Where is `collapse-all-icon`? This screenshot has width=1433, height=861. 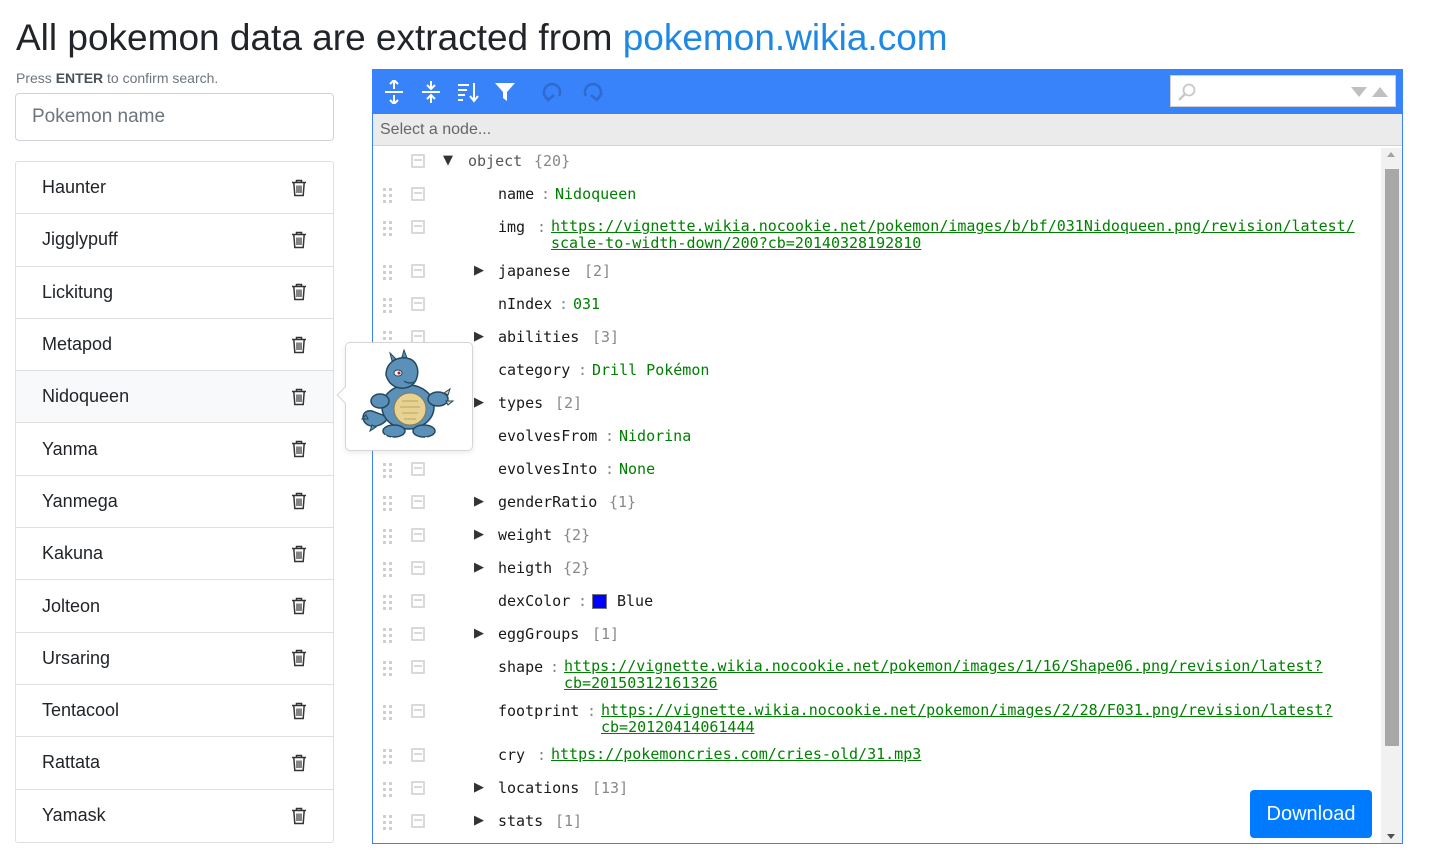 collapse-all-icon is located at coordinates (431, 92).